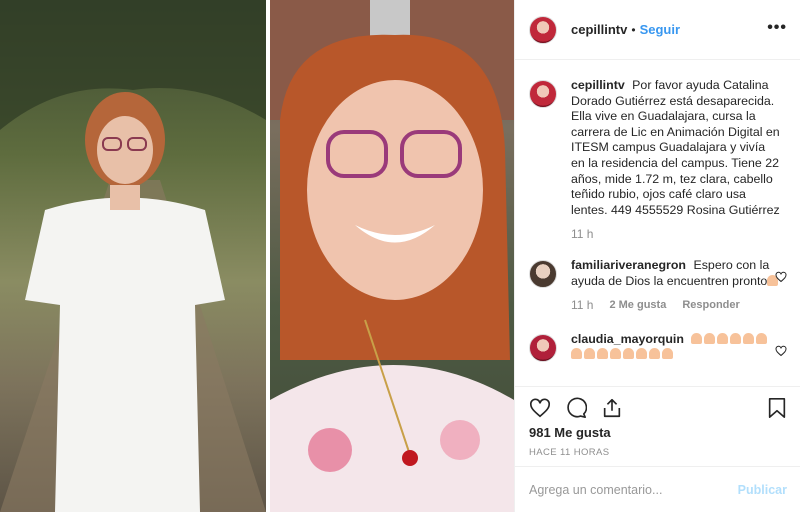  Describe the element at coordinates (599, 29) in the screenshot. I see `header-username: cepillintv` at that location.